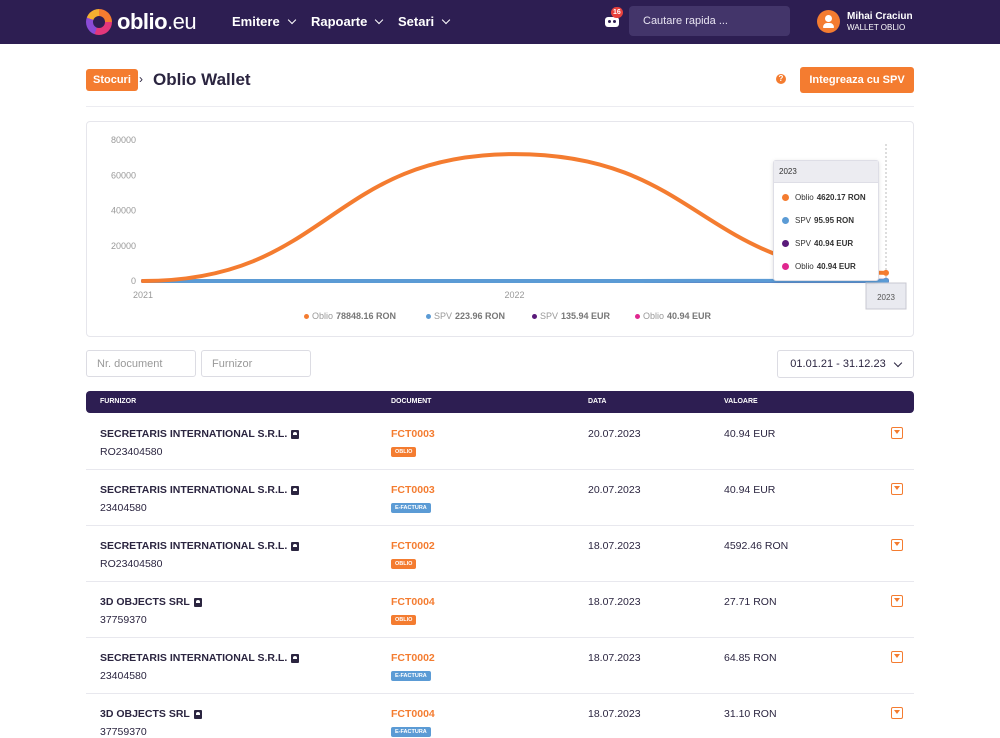  What do you see at coordinates (423, 21) in the screenshot?
I see `menu-setari: Setari` at bounding box center [423, 21].